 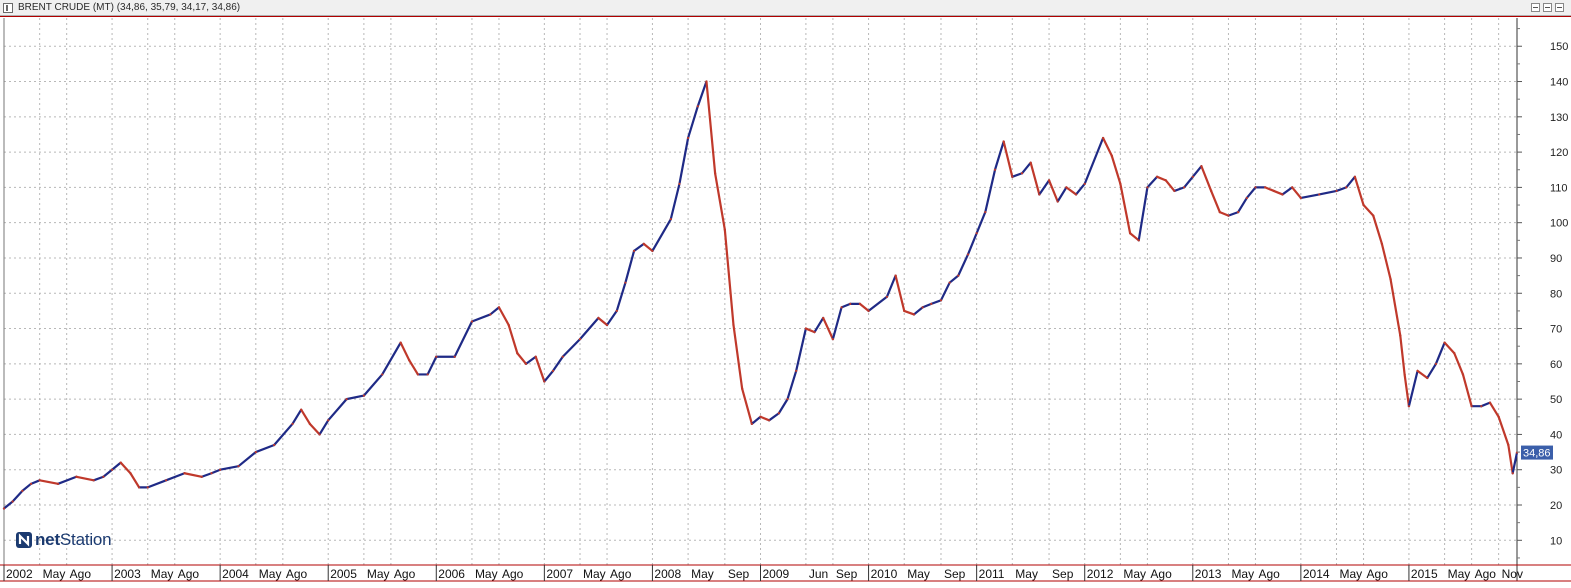 I want to click on minimize-icon, so click(x=1535, y=7).